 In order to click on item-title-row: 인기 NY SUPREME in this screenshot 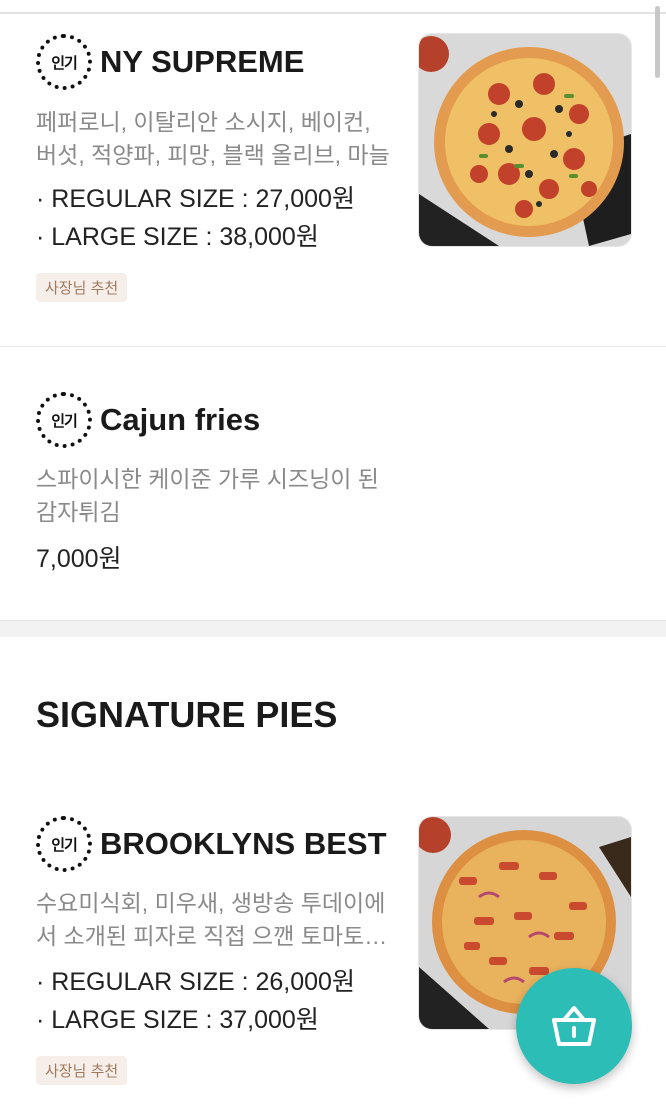, I will do `click(170, 62)`.